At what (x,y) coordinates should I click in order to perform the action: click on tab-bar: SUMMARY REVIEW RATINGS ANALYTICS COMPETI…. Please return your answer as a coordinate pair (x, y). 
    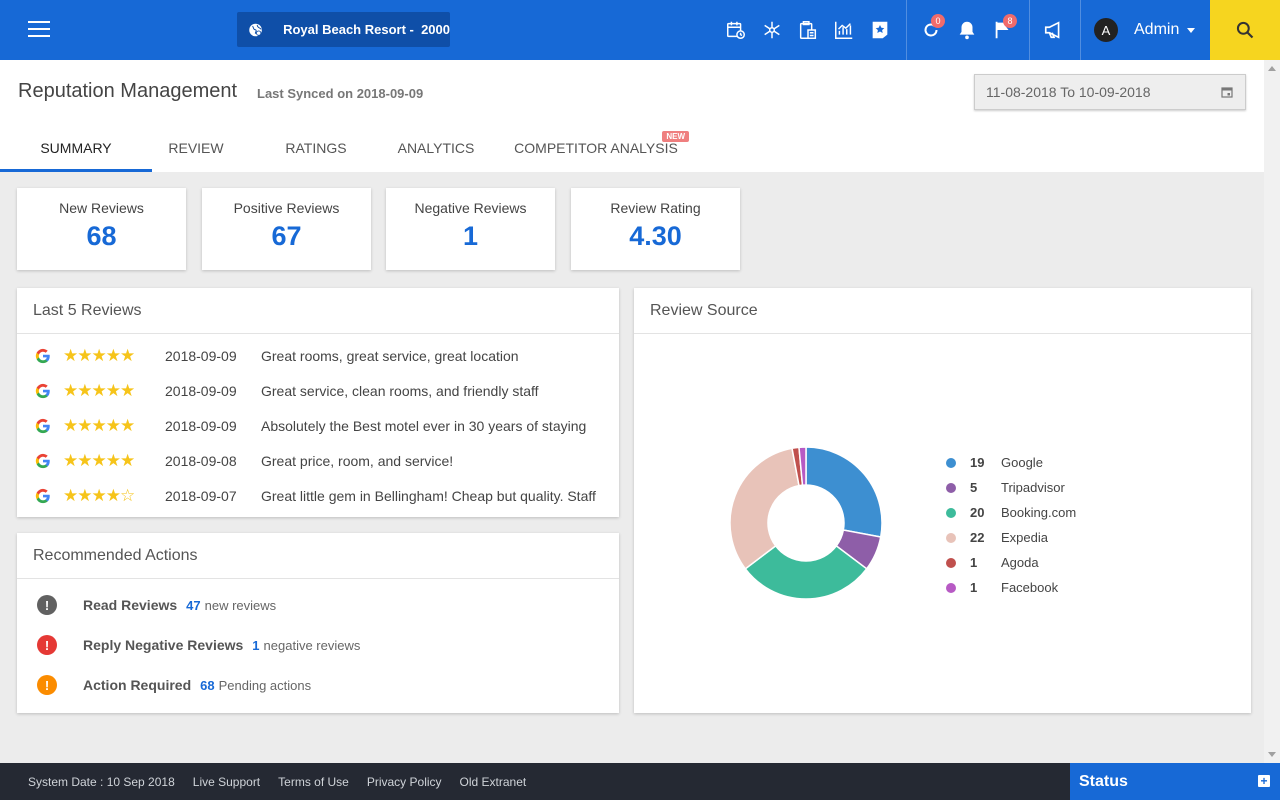
    Looking at the image, I should click on (356, 148).